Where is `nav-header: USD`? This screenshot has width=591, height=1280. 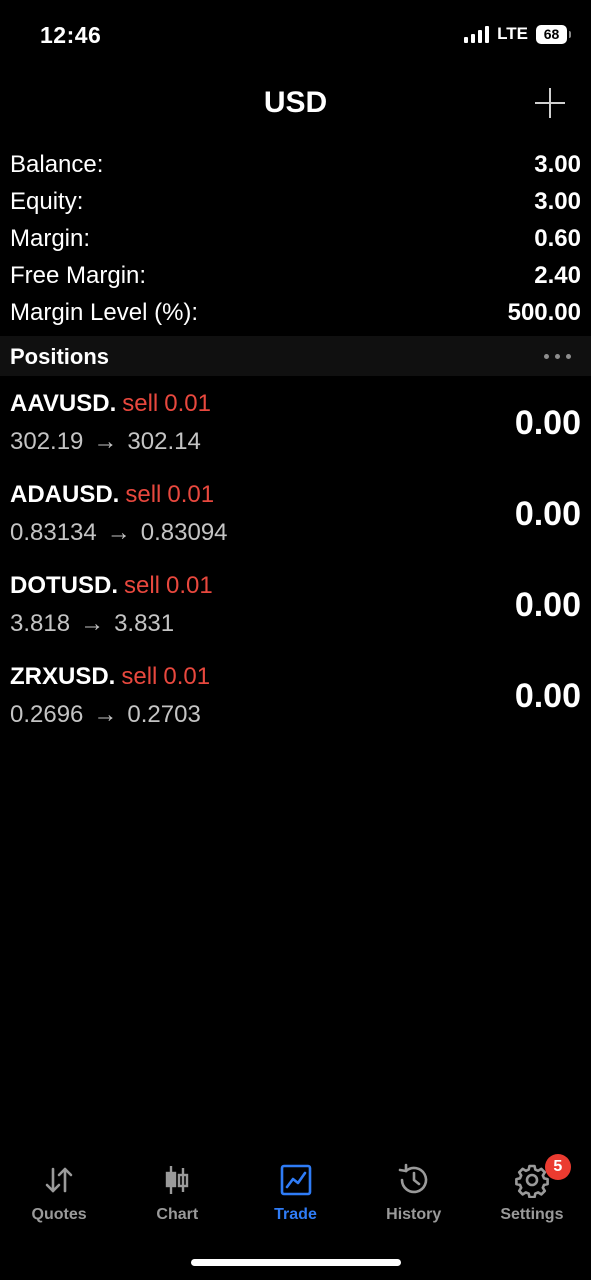
nav-header: USD is located at coordinates (295, 106).